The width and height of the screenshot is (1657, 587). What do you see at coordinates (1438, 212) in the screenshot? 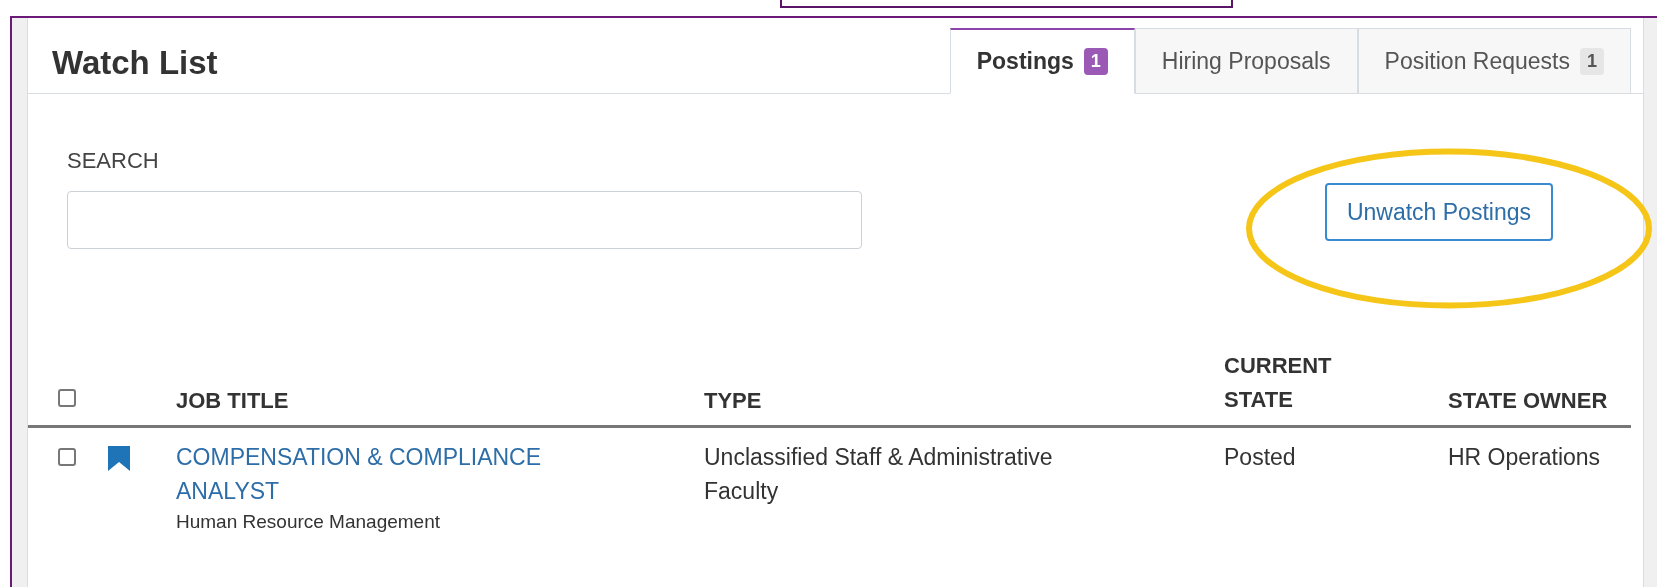
I see `unwatch-button: Unwatch Postings` at bounding box center [1438, 212].